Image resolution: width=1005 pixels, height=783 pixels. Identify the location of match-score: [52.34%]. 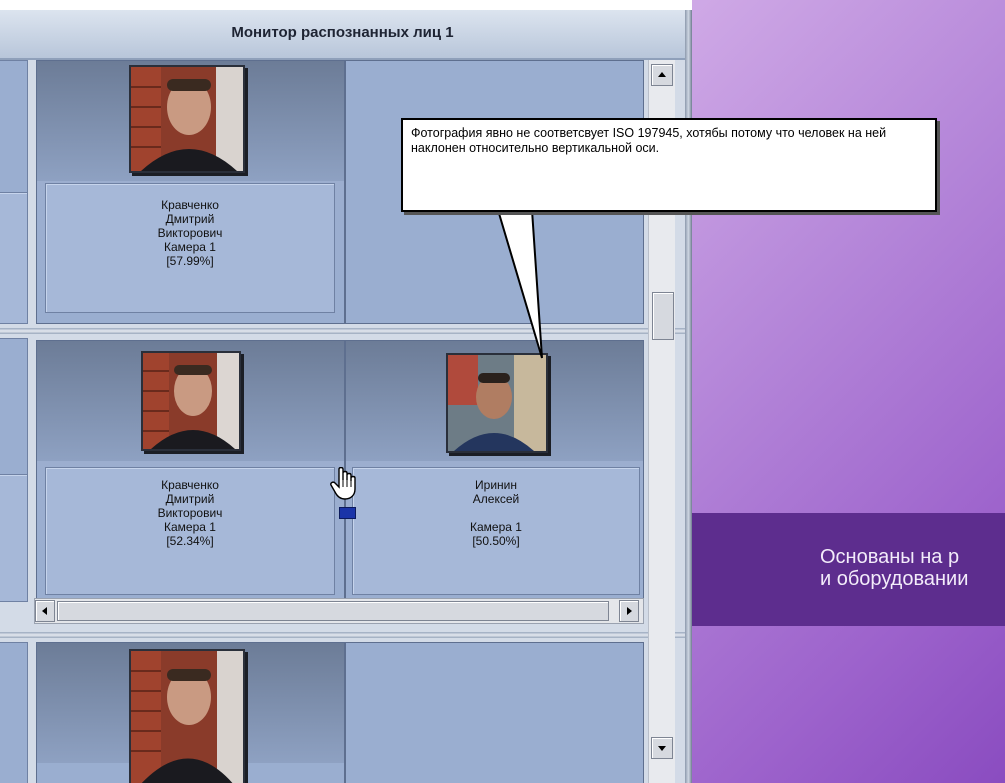
(190, 541).